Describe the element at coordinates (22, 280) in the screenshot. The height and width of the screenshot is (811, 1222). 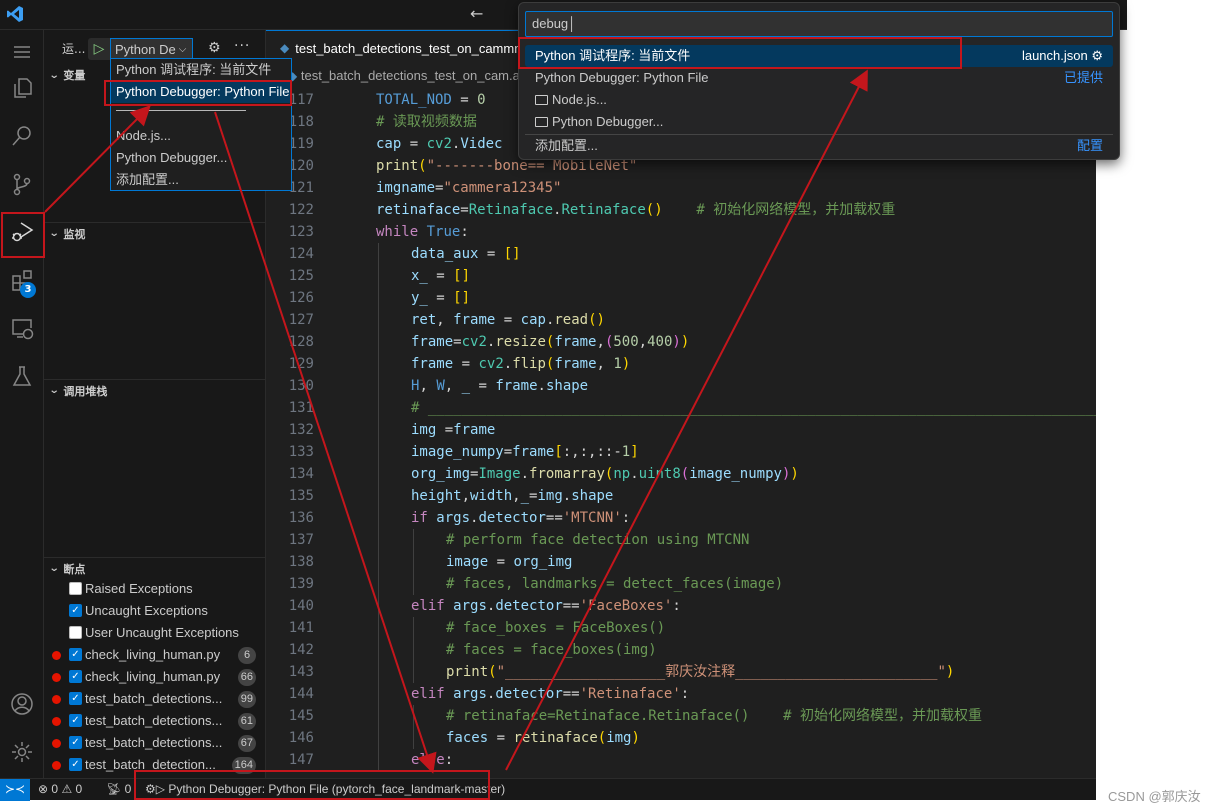
I see `extensions-button: 3` at that location.